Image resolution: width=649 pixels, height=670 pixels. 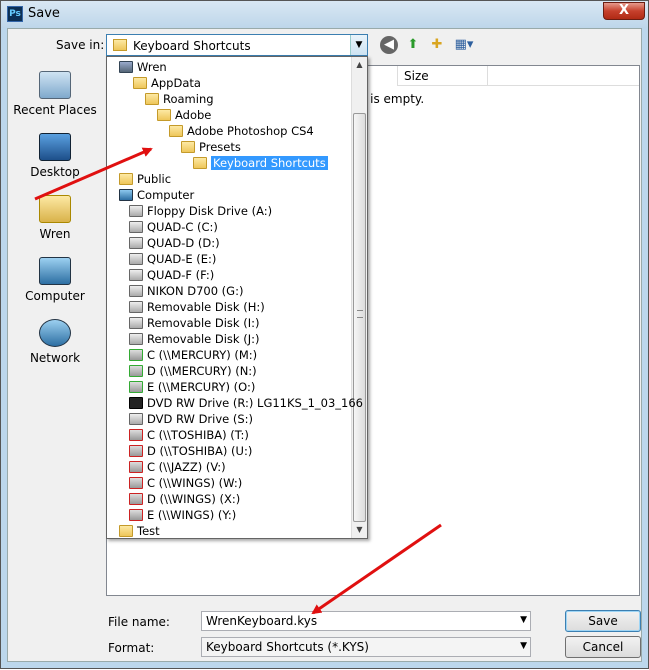 What do you see at coordinates (202, 355) in the screenshot?
I see `dropdown-item-label: C (\\MERCURY) (M:)` at bounding box center [202, 355].